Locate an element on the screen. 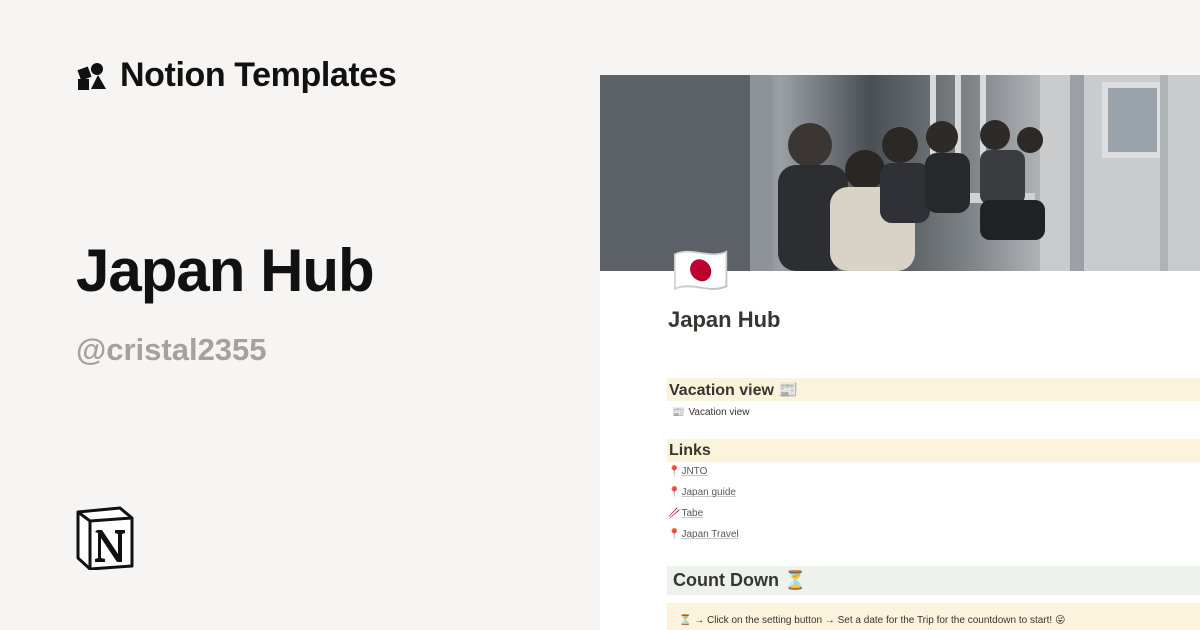  links-heading: Links is located at coordinates (933, 450).